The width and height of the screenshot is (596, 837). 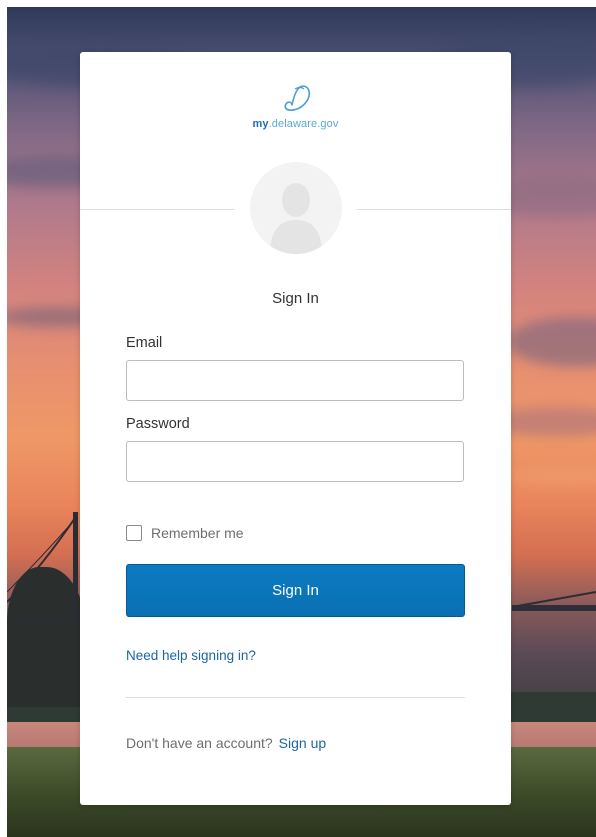 I want to click on site-logo: my.delaware.gov, so click(x=295, y=107).